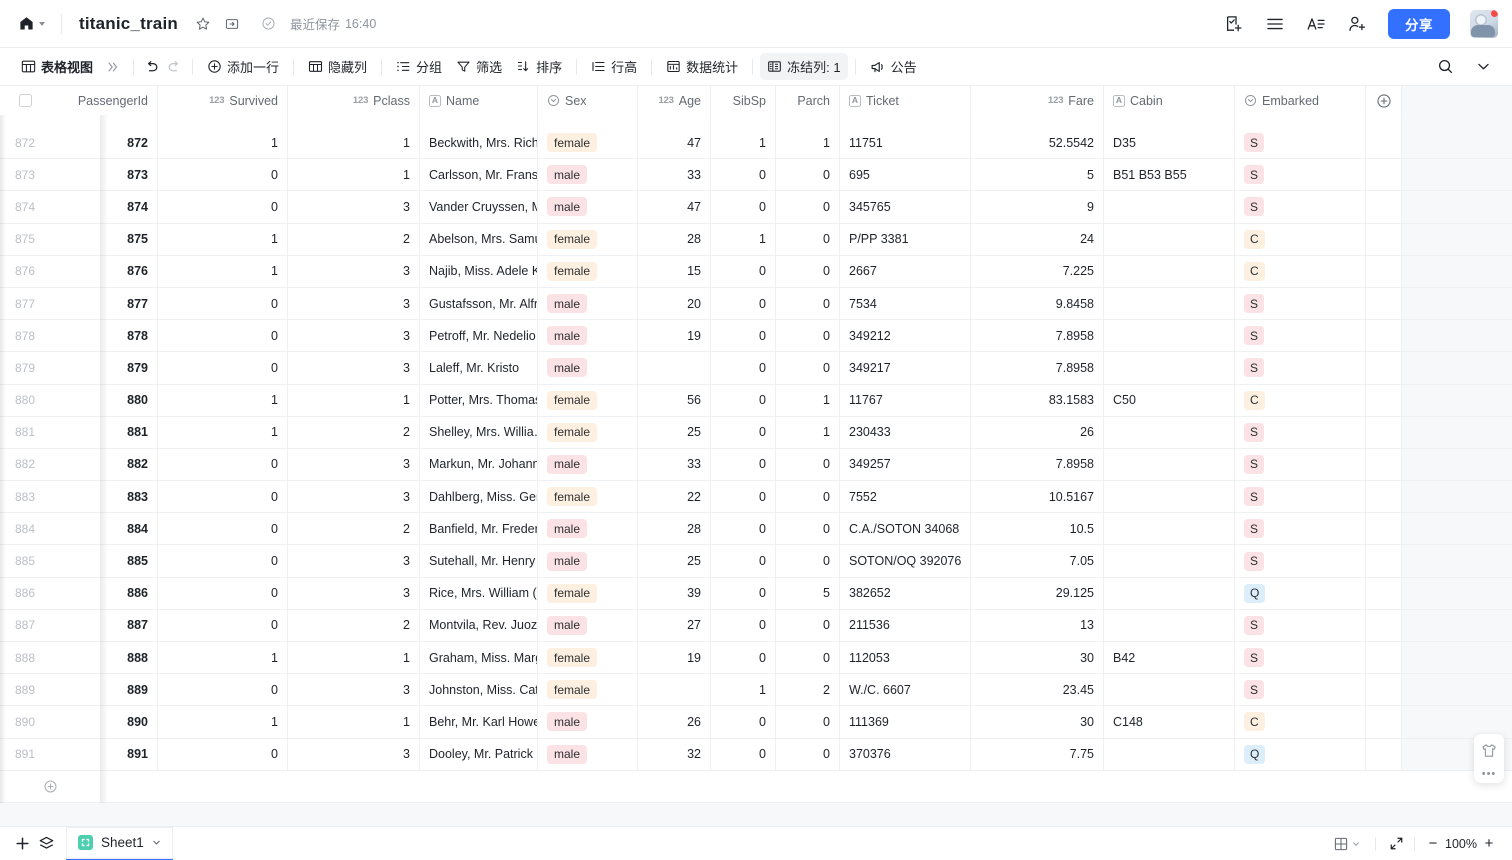 Image resolution: width=1512 pixels, height=860 pixels. Describe the element at coordinates (674, 303) in the screenshot. I see `cell-age: 20` at that location.